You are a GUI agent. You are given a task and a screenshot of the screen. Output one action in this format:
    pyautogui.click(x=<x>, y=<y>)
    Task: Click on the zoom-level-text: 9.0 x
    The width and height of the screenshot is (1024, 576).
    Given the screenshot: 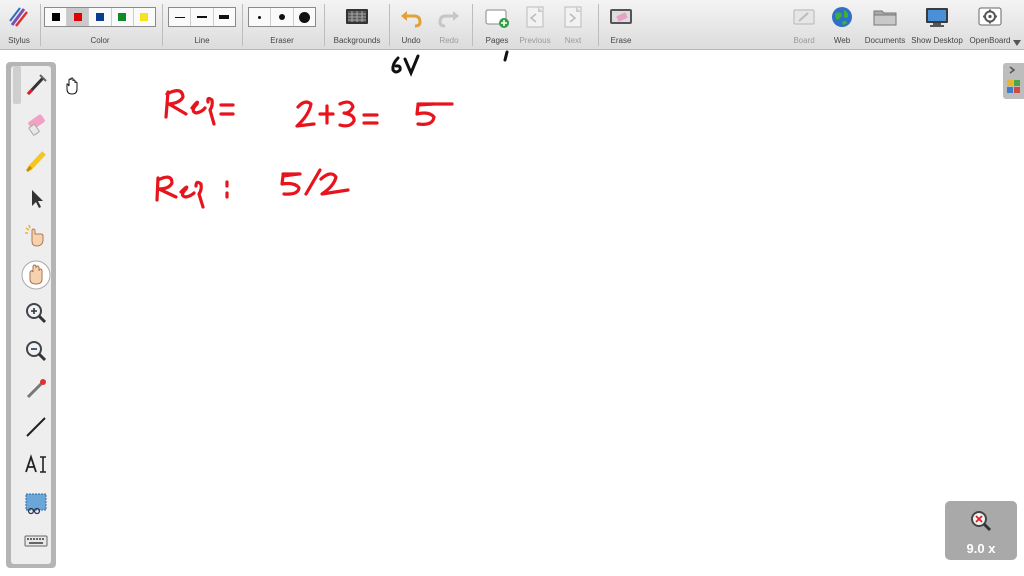 What is the action you would take?
    pyautogui.click(x=981, y=548)
    